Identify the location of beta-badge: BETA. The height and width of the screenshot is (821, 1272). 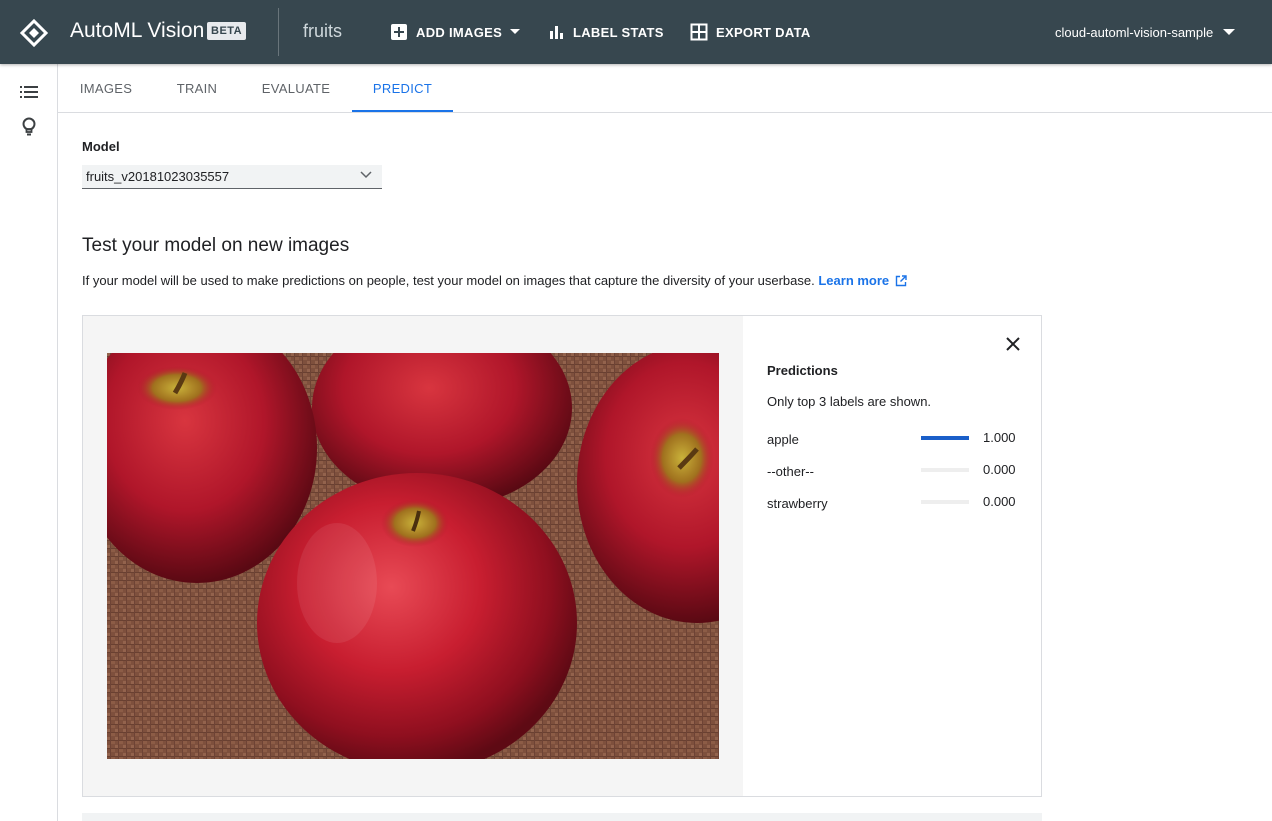
(227, 31).